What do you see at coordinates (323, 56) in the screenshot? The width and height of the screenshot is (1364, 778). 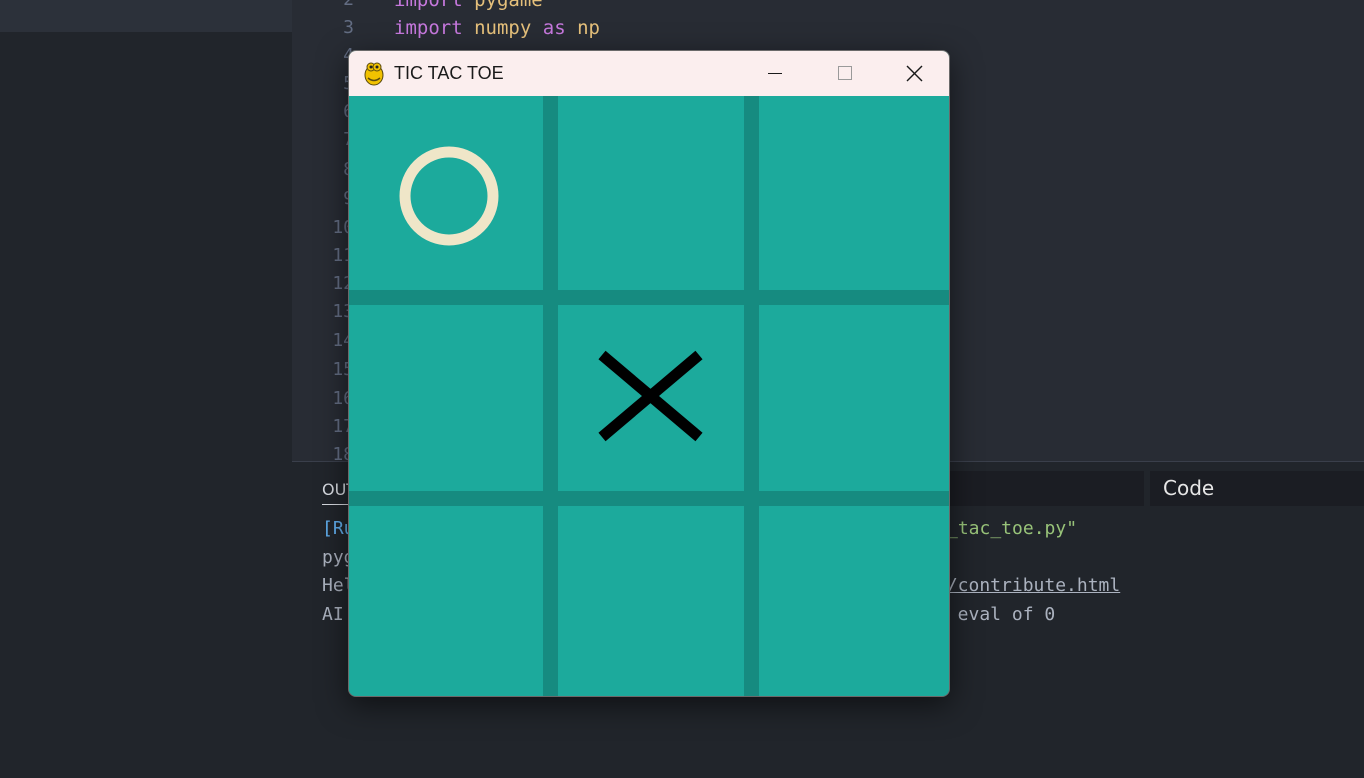 I see `line-number: 4` at bounding box center [323, 56].